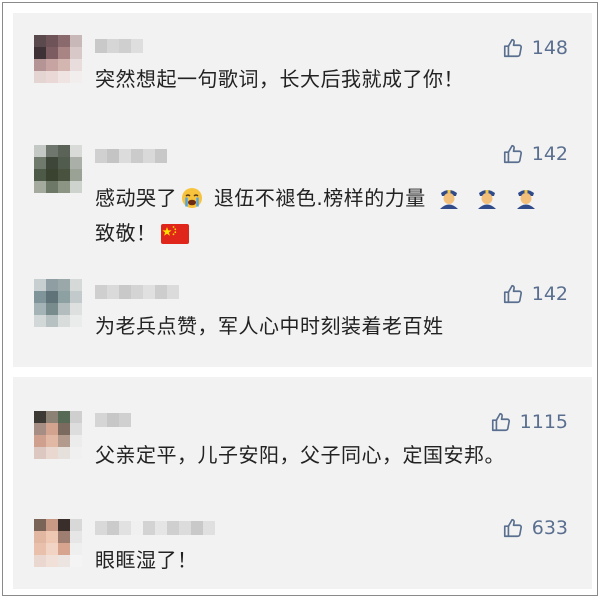  Describe the element at coordinates (335, 218) in the screenshot. I see `comment-text: 感动哭了 退伍不褪色.榜样的力量 致敬！` at that location.